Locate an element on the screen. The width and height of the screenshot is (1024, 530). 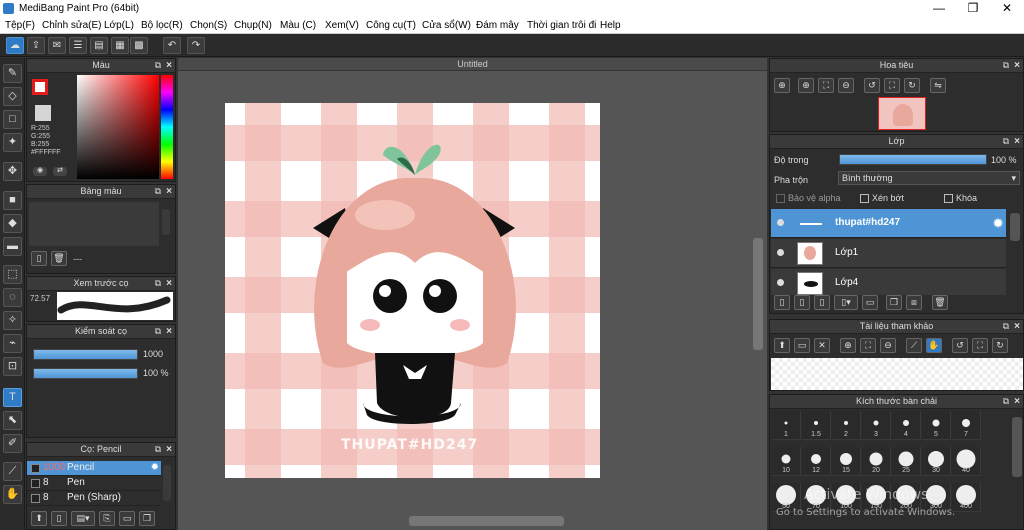
add-layer-menu-icon: ▯▾ is located at coordinates (846, 302).